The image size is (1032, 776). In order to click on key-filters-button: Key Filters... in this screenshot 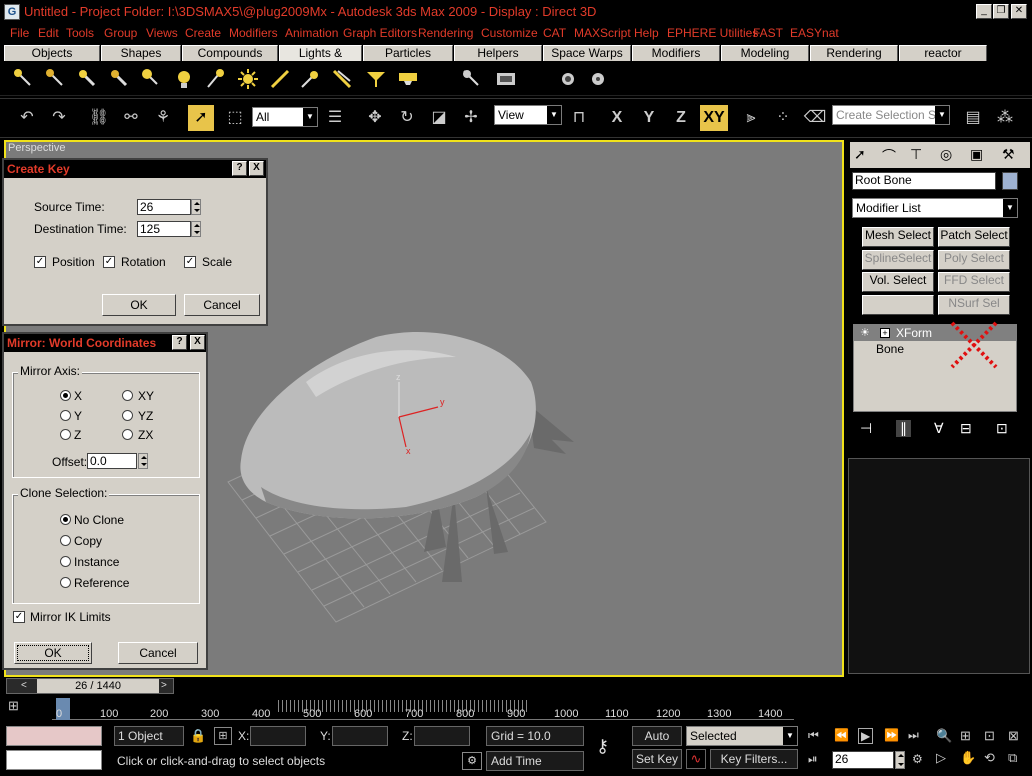, I will do `click(754, 759)`.